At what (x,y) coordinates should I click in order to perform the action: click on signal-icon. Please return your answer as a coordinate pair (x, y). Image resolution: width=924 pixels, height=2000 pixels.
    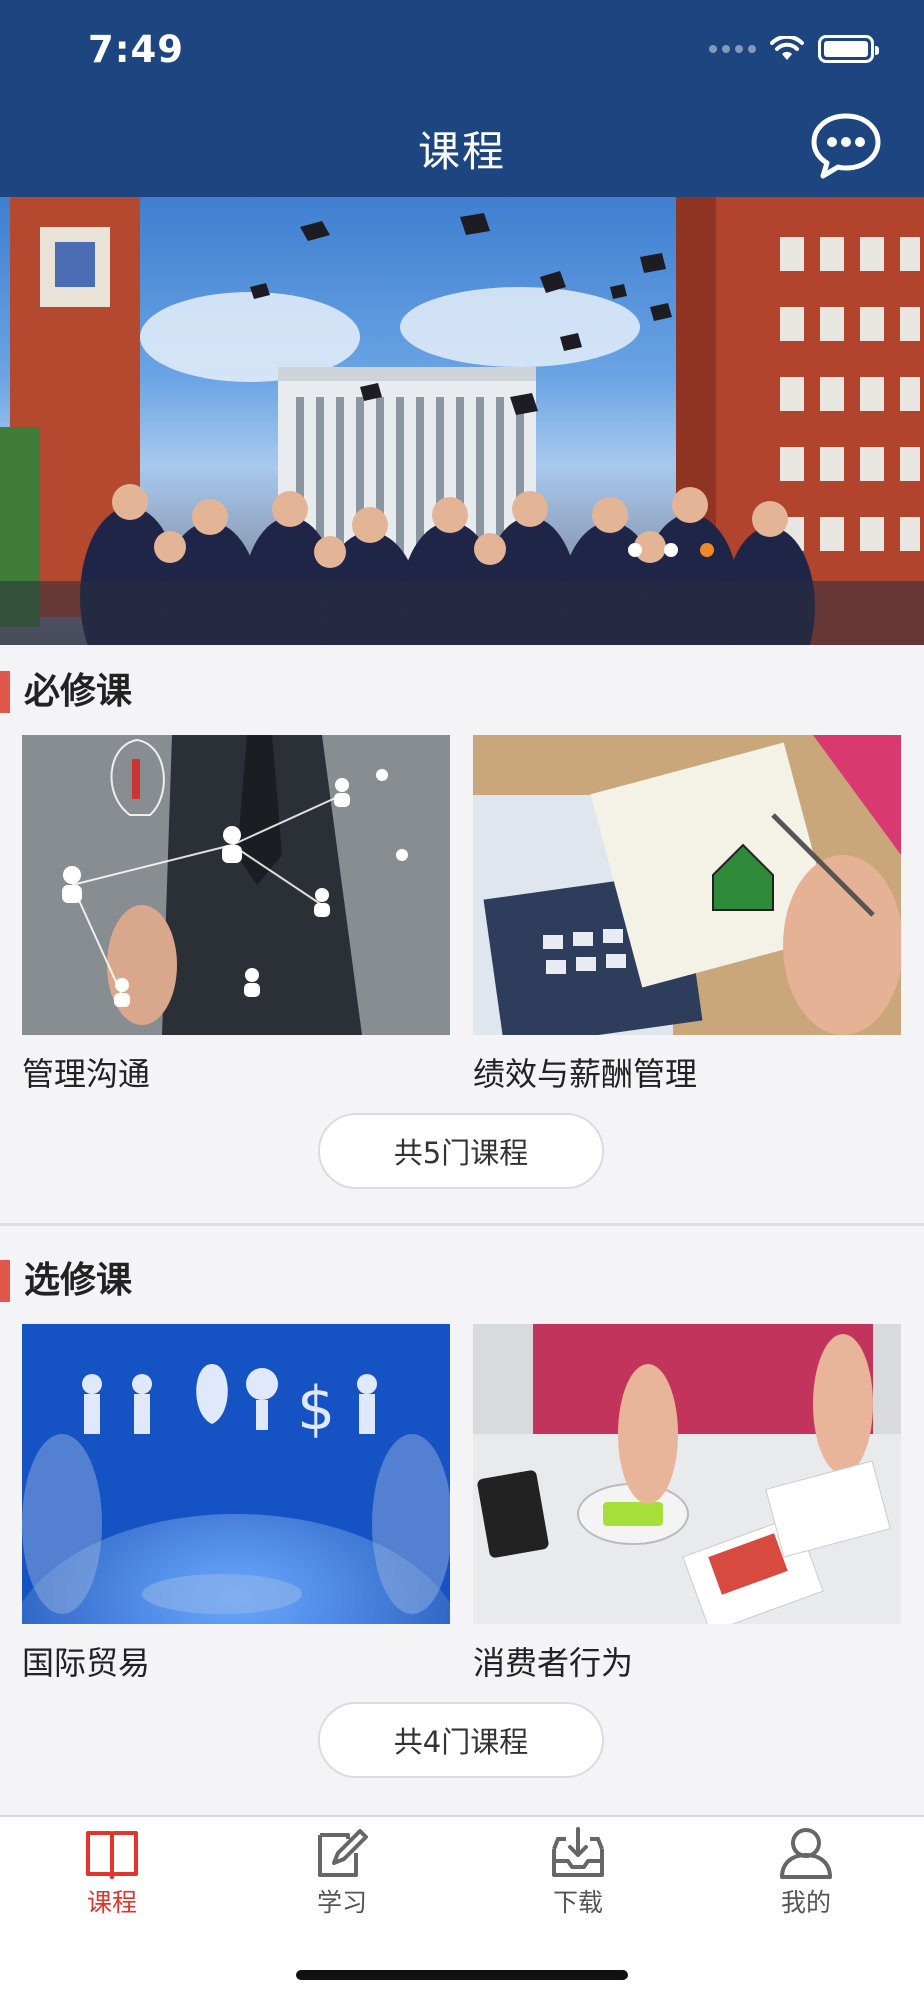
    Looking at the image, I should click on (732, 49).